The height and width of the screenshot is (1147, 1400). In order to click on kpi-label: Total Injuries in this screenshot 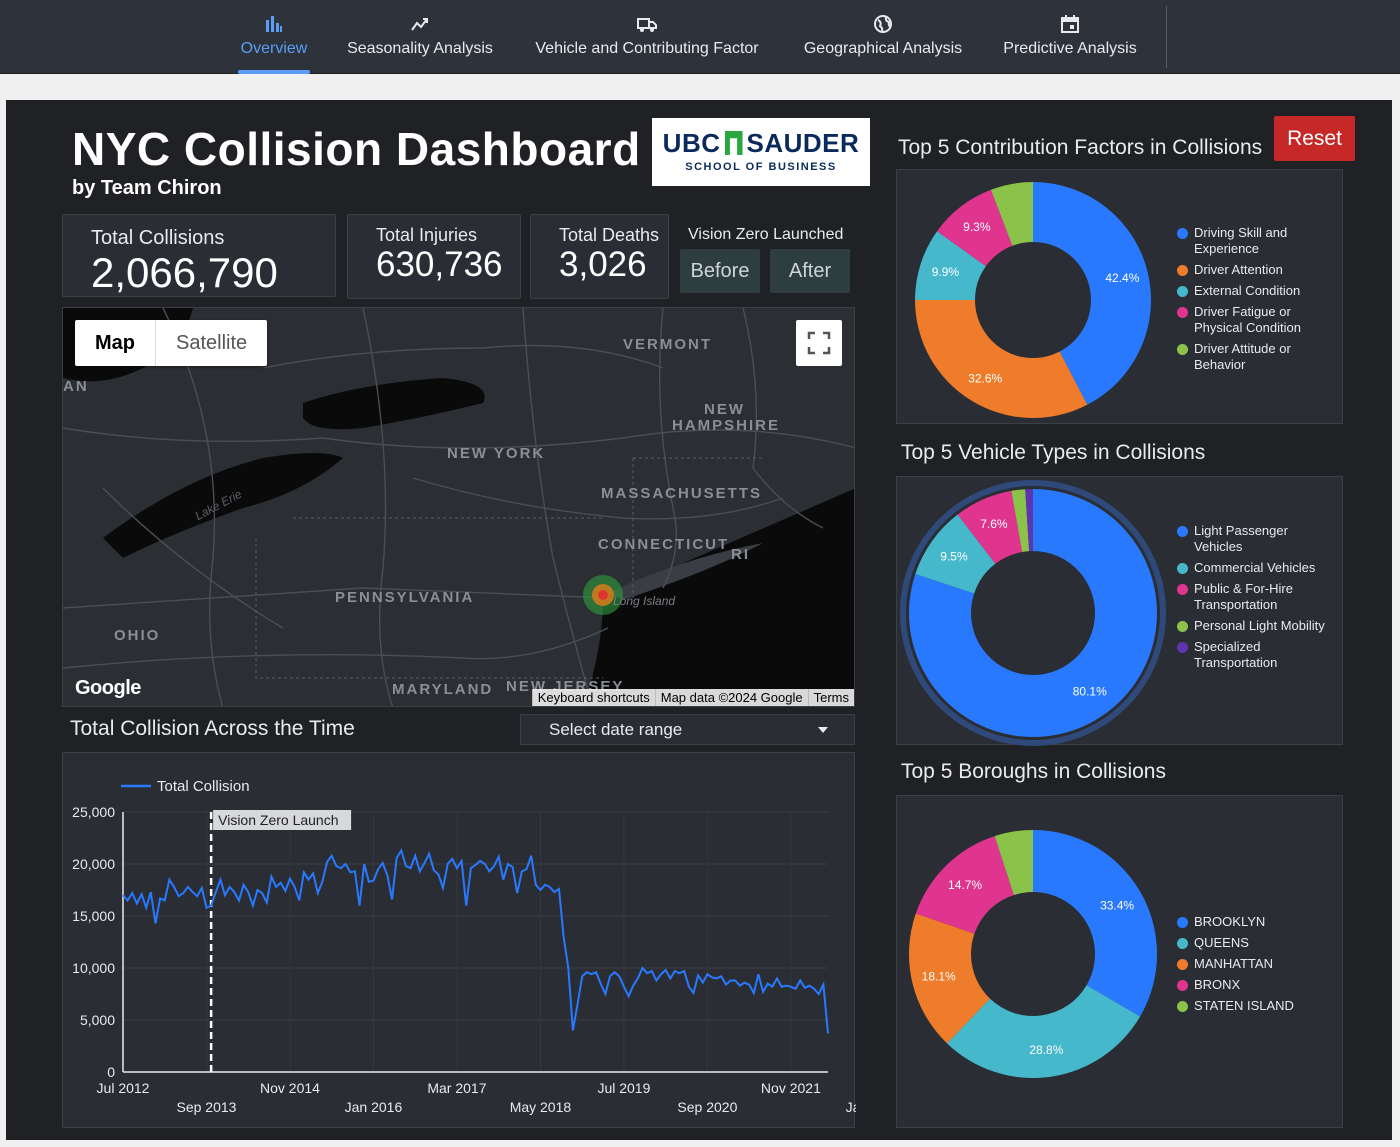, I will do `click(427, 235)`.